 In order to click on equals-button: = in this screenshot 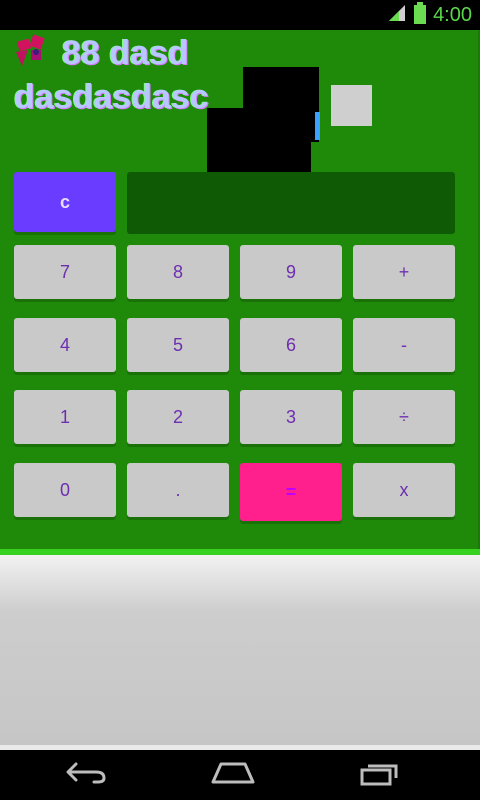, I will do `click(291, 492)`.